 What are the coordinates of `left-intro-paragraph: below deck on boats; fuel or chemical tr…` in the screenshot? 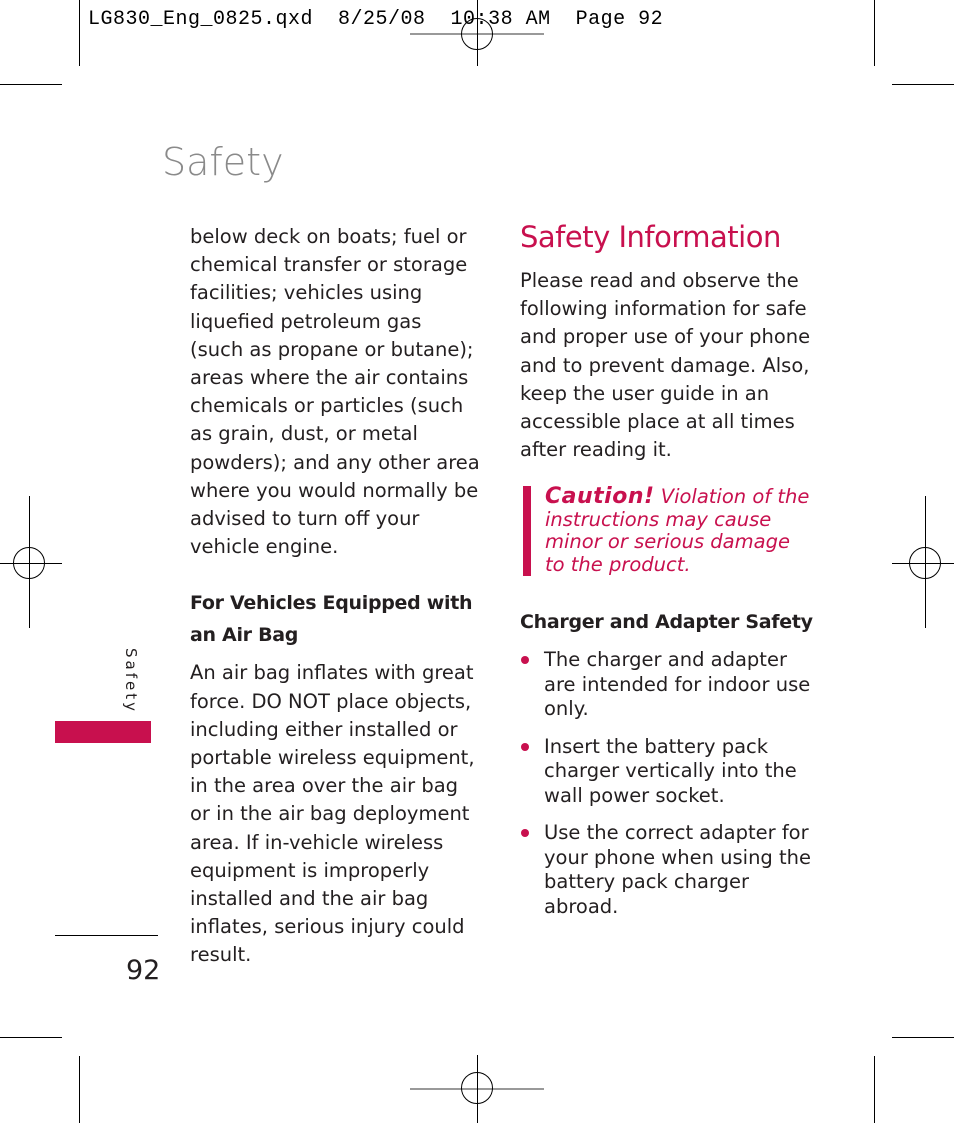 It's located at (335, 392).